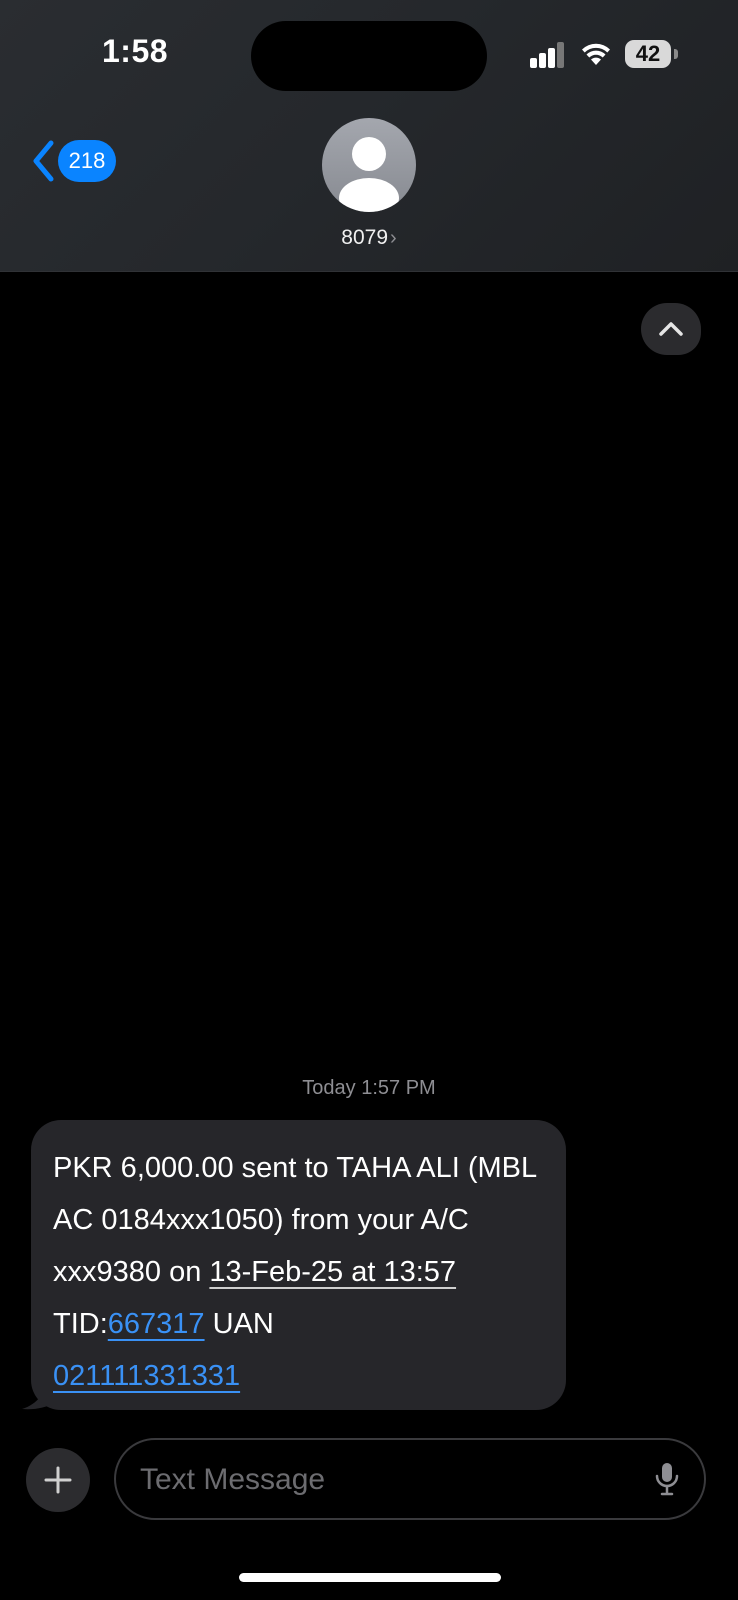 Image resolution: width=738 pixels, height=1600 pixels. I want to click on message-input-field, so click(410, 1479).